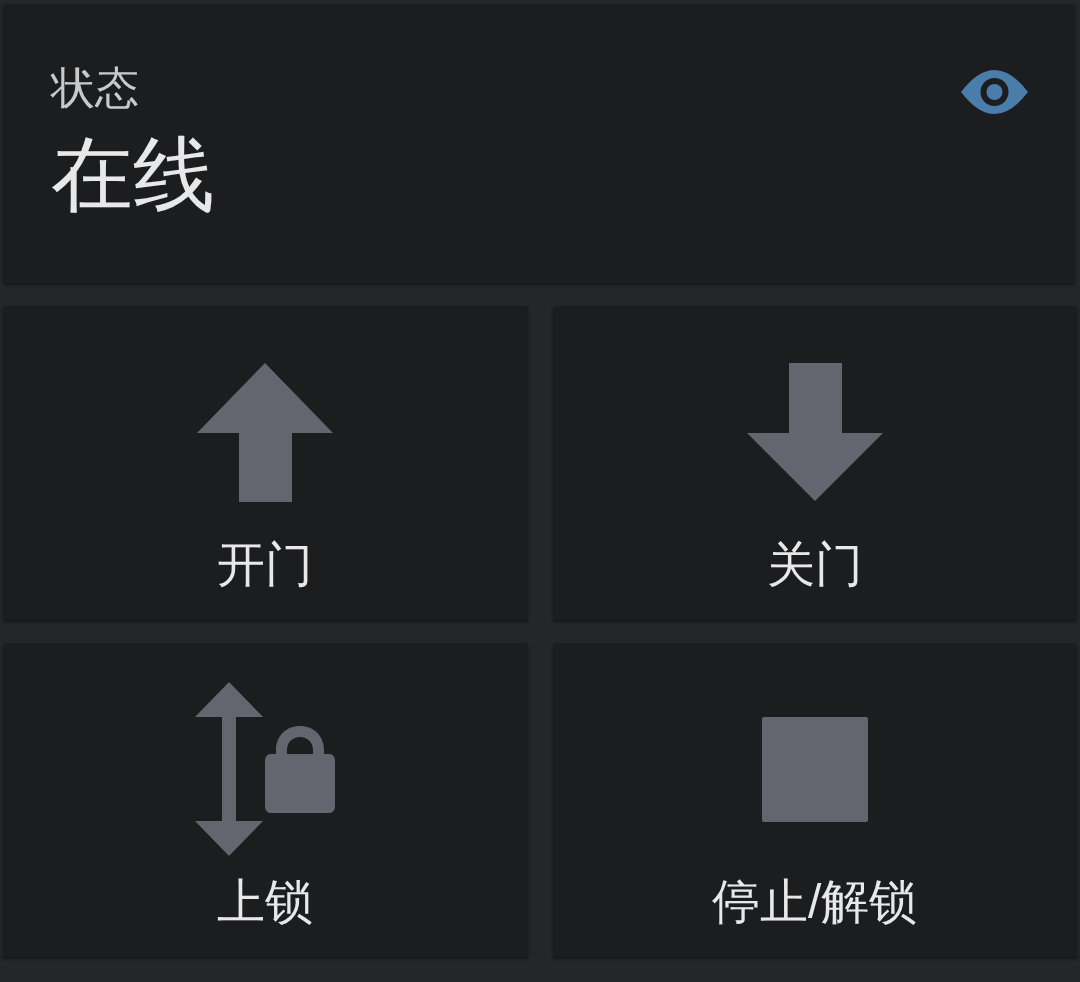 Image resolution: width=1080 pixels, height=982 pixels. I want to click on eye-icon, so click(994, 92).